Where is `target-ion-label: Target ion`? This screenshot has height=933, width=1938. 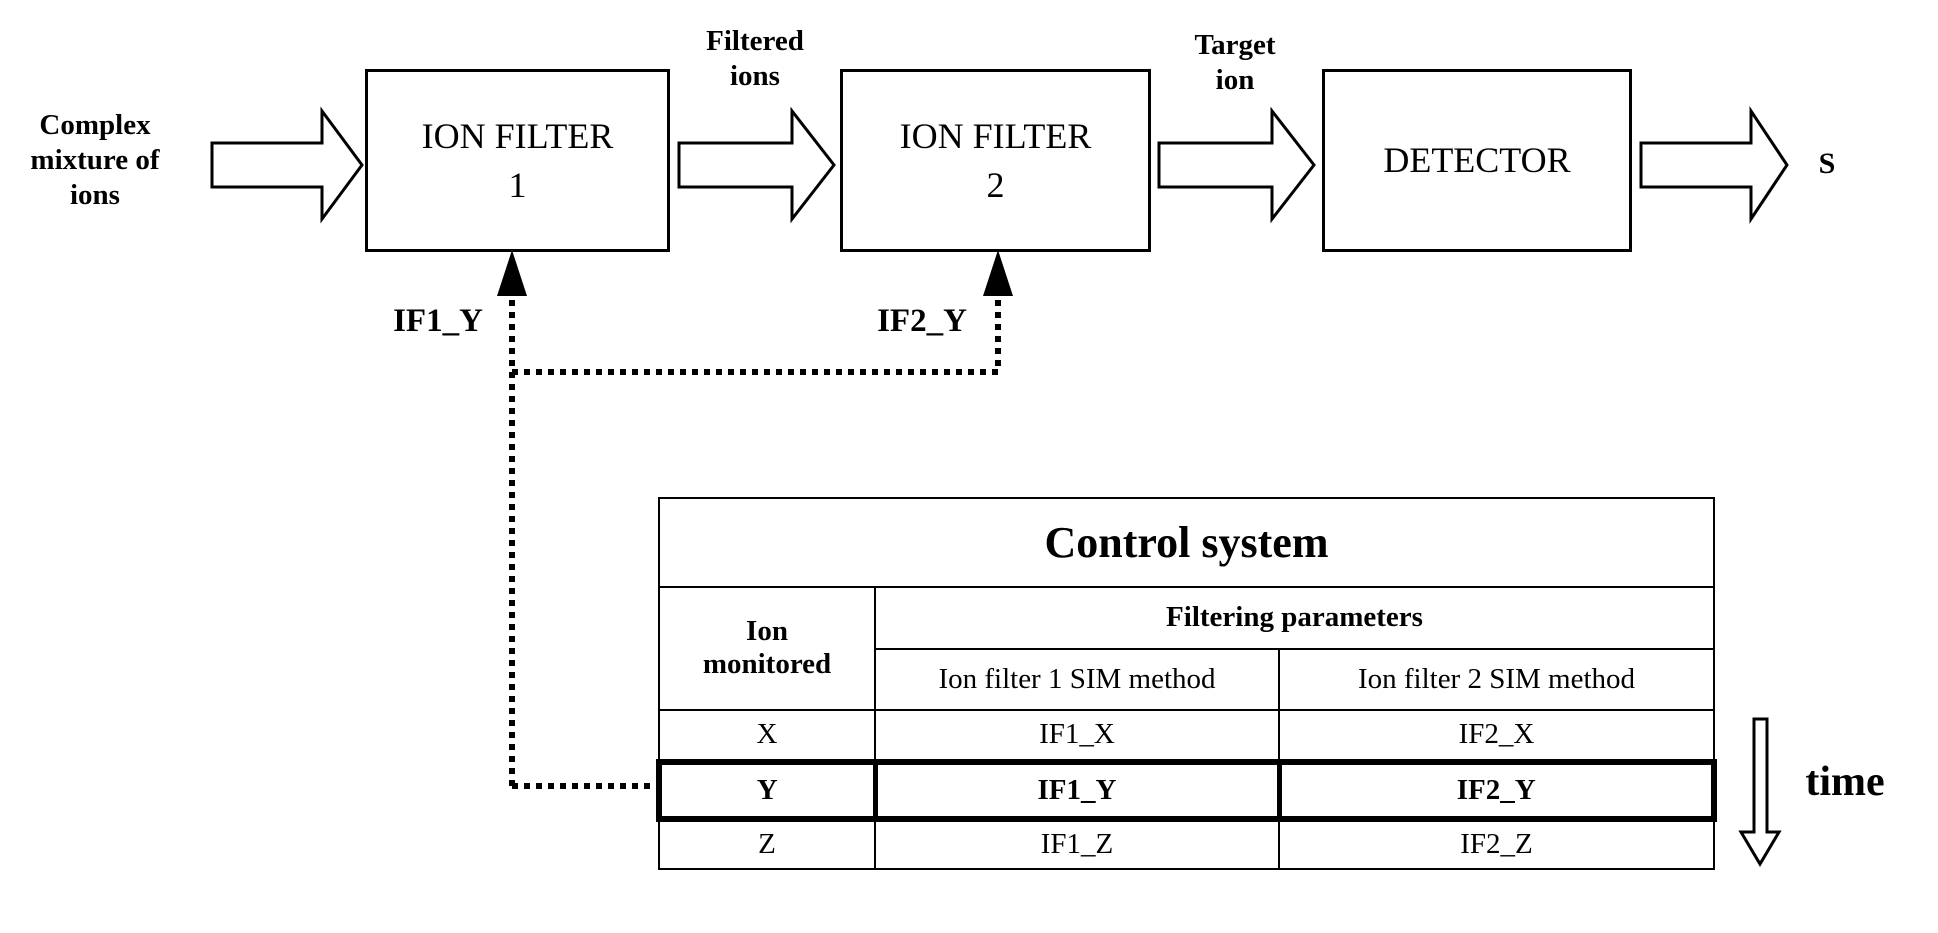
target-ion-label: Target ion is located at coordinates (1235, 63).